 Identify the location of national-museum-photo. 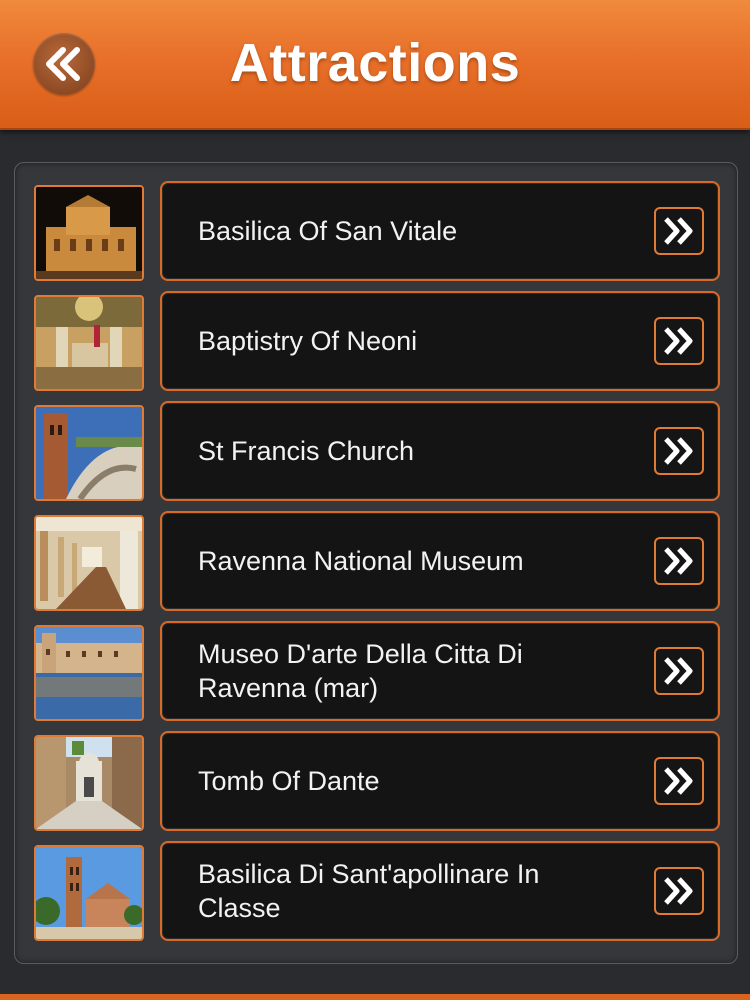
(89, 563).